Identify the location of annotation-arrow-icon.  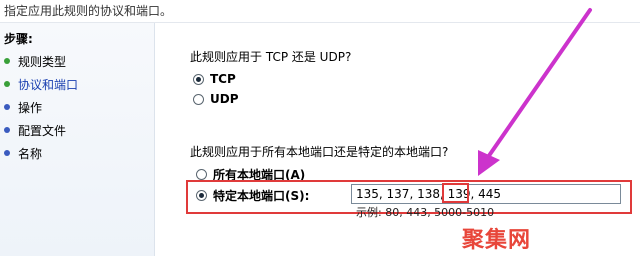
(535, 92).